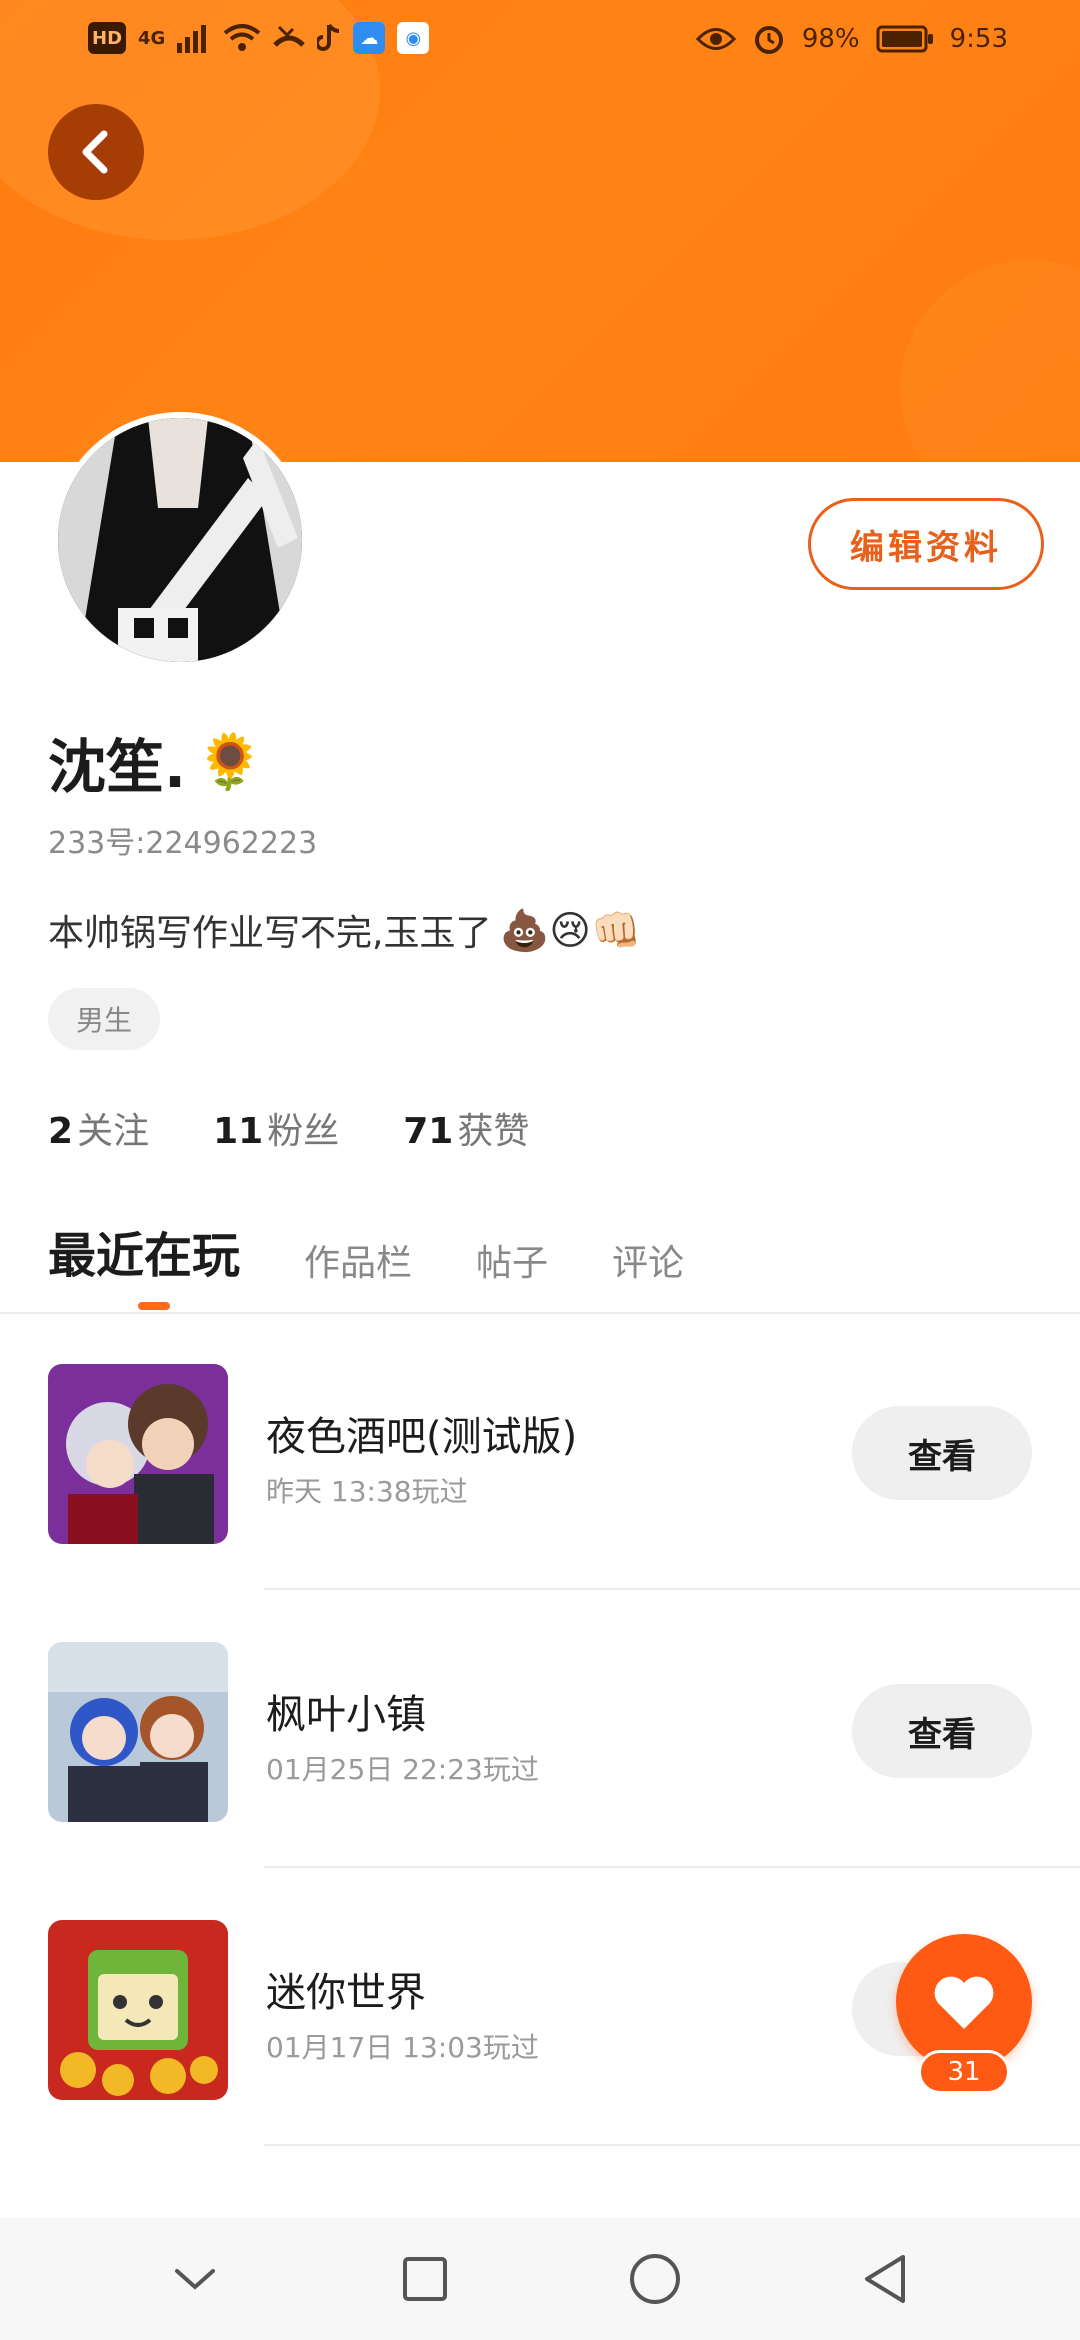  What do you see at coordinates (715, 39) in the screenshot?
I see `eye-icon` at bounding box center [715, 39].